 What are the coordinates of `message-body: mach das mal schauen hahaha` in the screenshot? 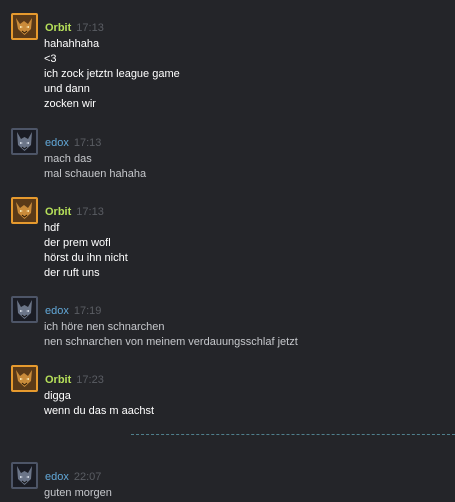 It's located at (95, 167).